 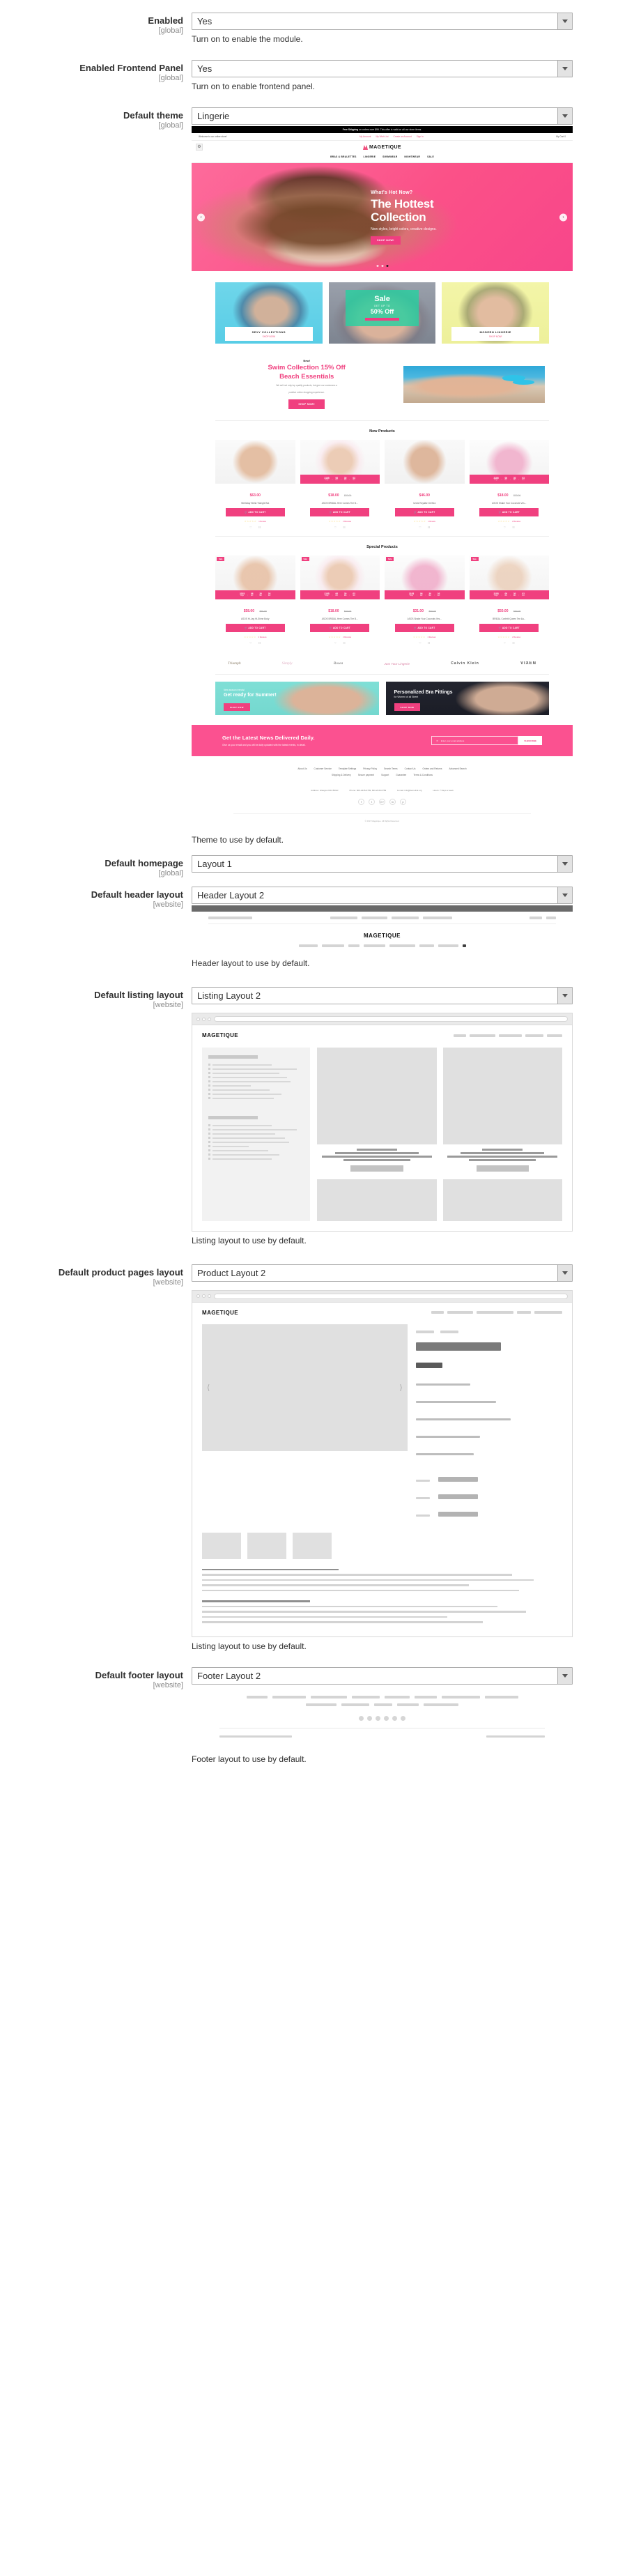 What do you see at coordinates (208, 1387) in the screenshot?
I see `gallery-prev-arrow-icon: ⟨` at bounding box center [208, 1387].